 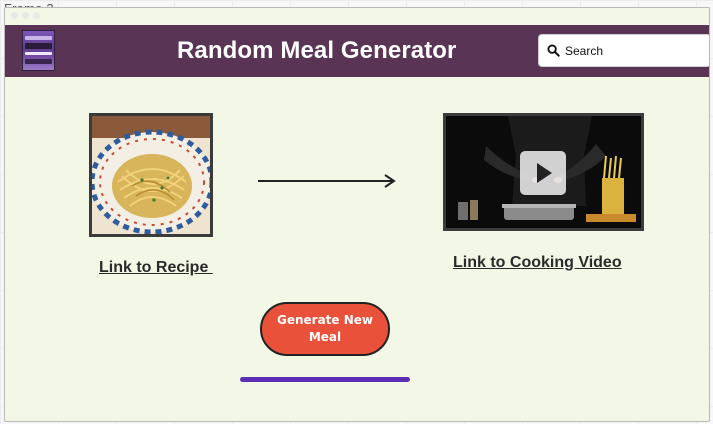 What do you see at coordinates (317, 50) in the screenshot?
I see `page-title: Random Meal Generator` at bounding box center [317, 50].